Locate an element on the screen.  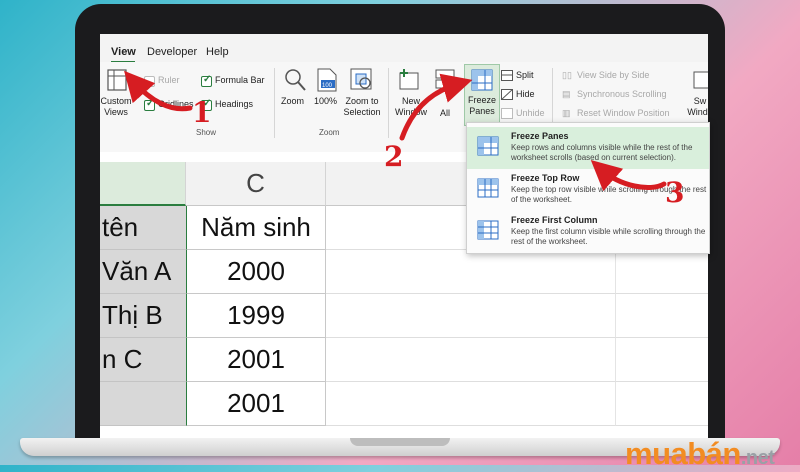
brand-logo: muabán.net is located at coordinates (700, 453).